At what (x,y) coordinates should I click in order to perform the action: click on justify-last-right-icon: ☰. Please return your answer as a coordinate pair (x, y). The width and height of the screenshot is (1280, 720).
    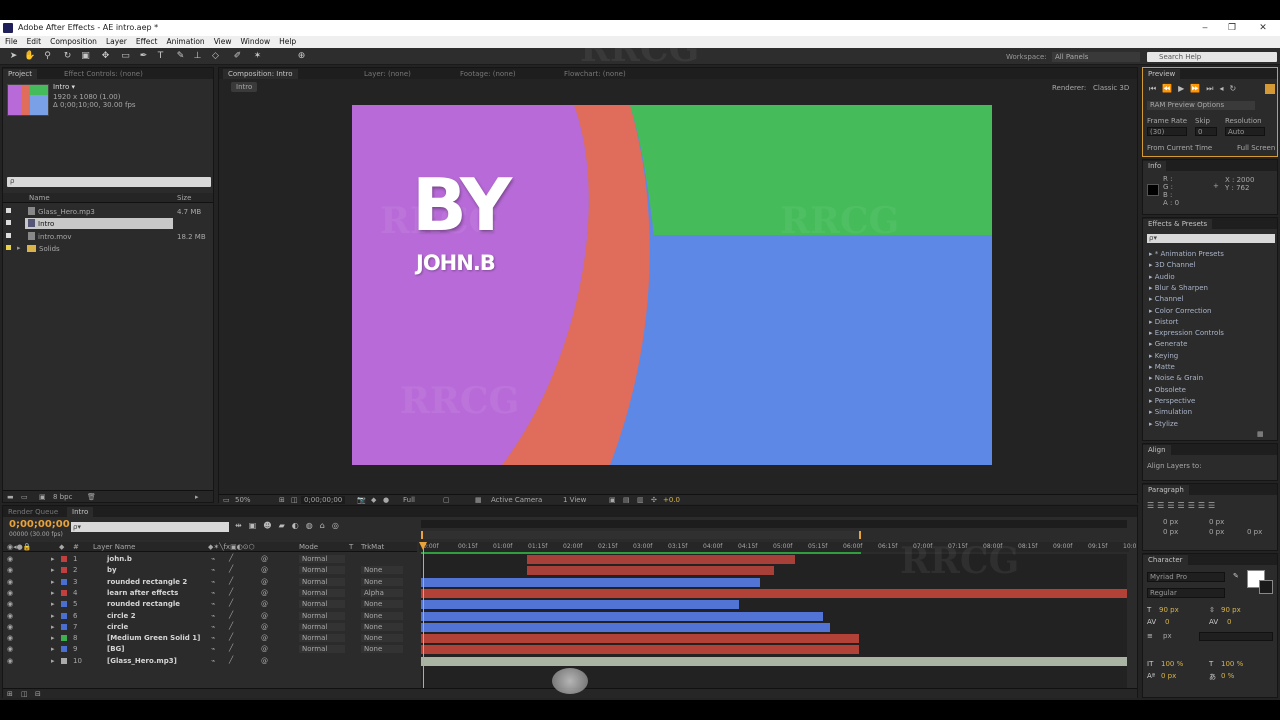
    Looking at the image, I should click on (1203, 505).